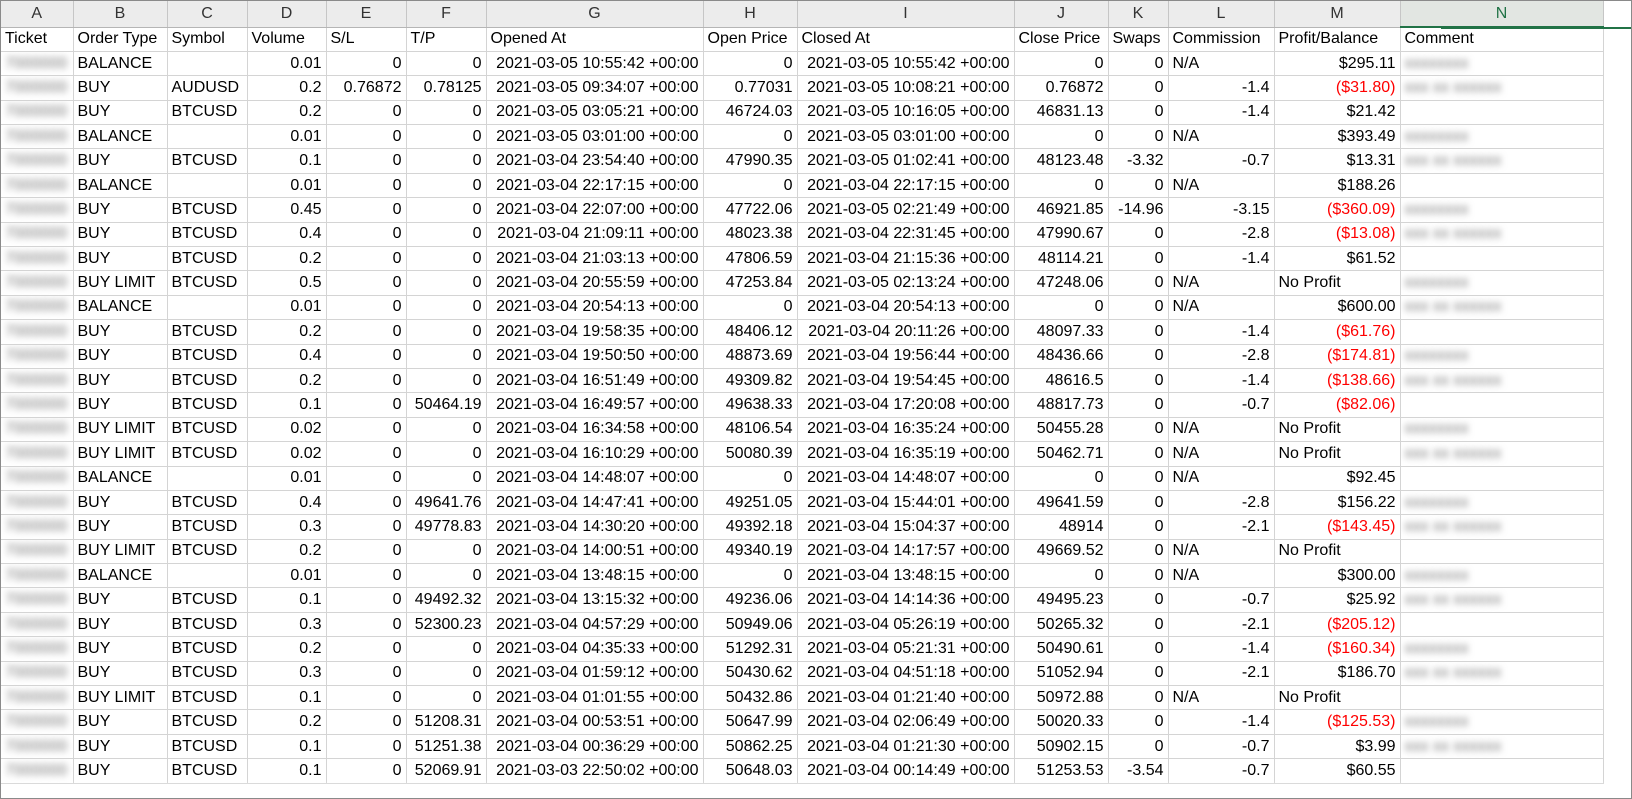 This screenshot has width=1632, height=799. I want to click on table-cell: 2021-03-04 22:31:45 +00:00, so click(906, 235).